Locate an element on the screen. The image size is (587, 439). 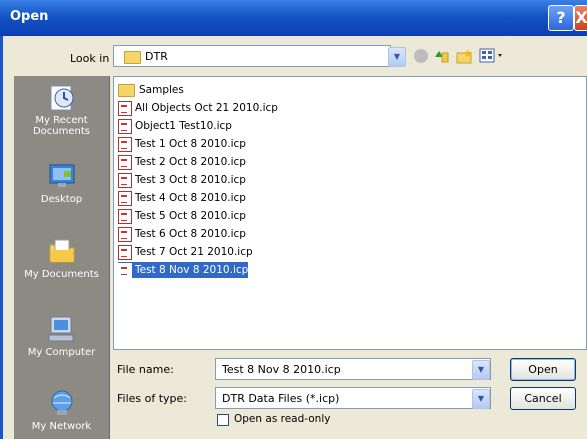
place-recent-documents: My Recent Documents is located at coordinates (61, 109).